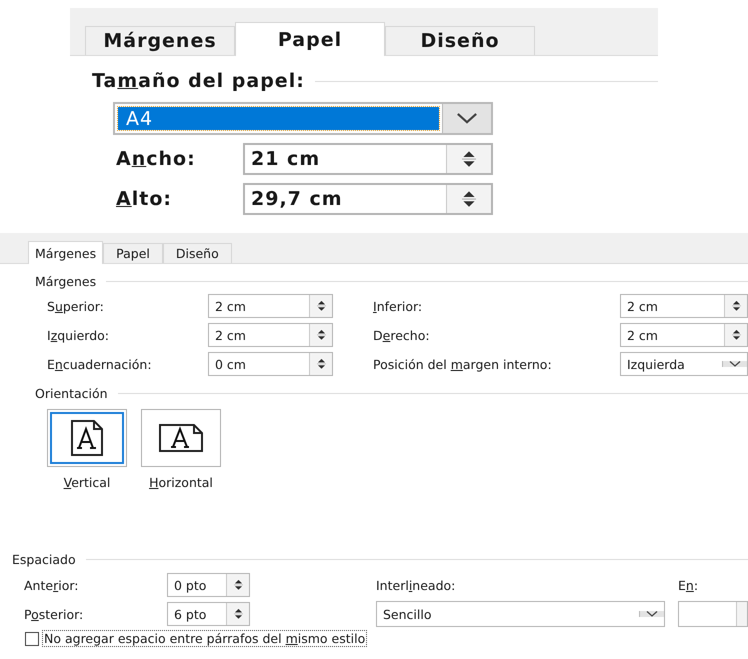 This screenshot has height=659, width=748. I want to click on spin-field: 21 cm, so click(368, 159).